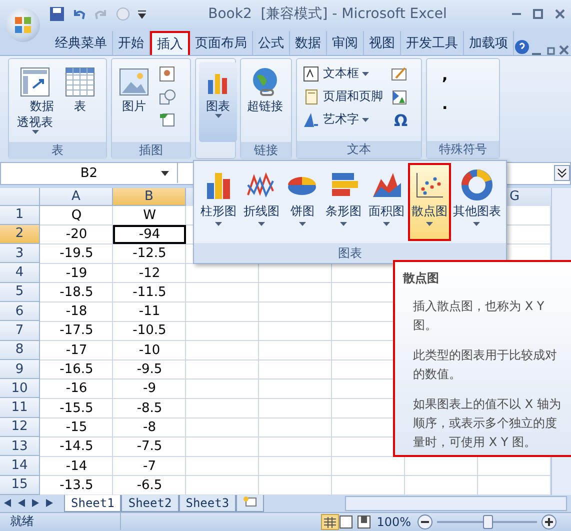  What do you see at coordinates (150, 254) in the screenshot?
I see `table-cell-text: -12.5` at bounding box center [150, 254].